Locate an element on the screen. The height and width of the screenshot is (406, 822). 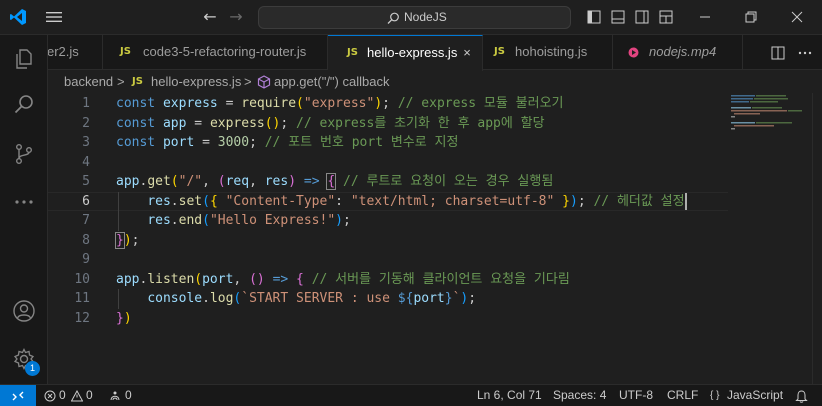
line-number: 1 is located at coordinates (86, 103).